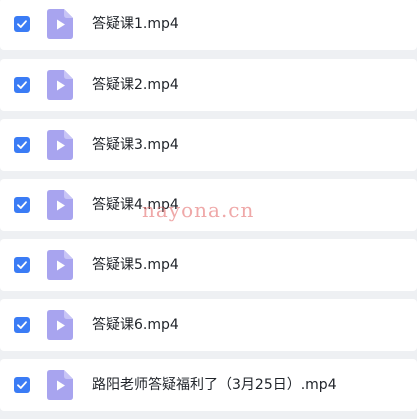  What do you see at coordinates (208, 265) in the screenshot?
I see `file-row: 答疑课5.mp4` at bounding box center [208, 265].